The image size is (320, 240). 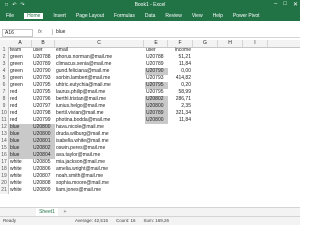 I want to click on tab-review: Review, so click(x=173, y=16).